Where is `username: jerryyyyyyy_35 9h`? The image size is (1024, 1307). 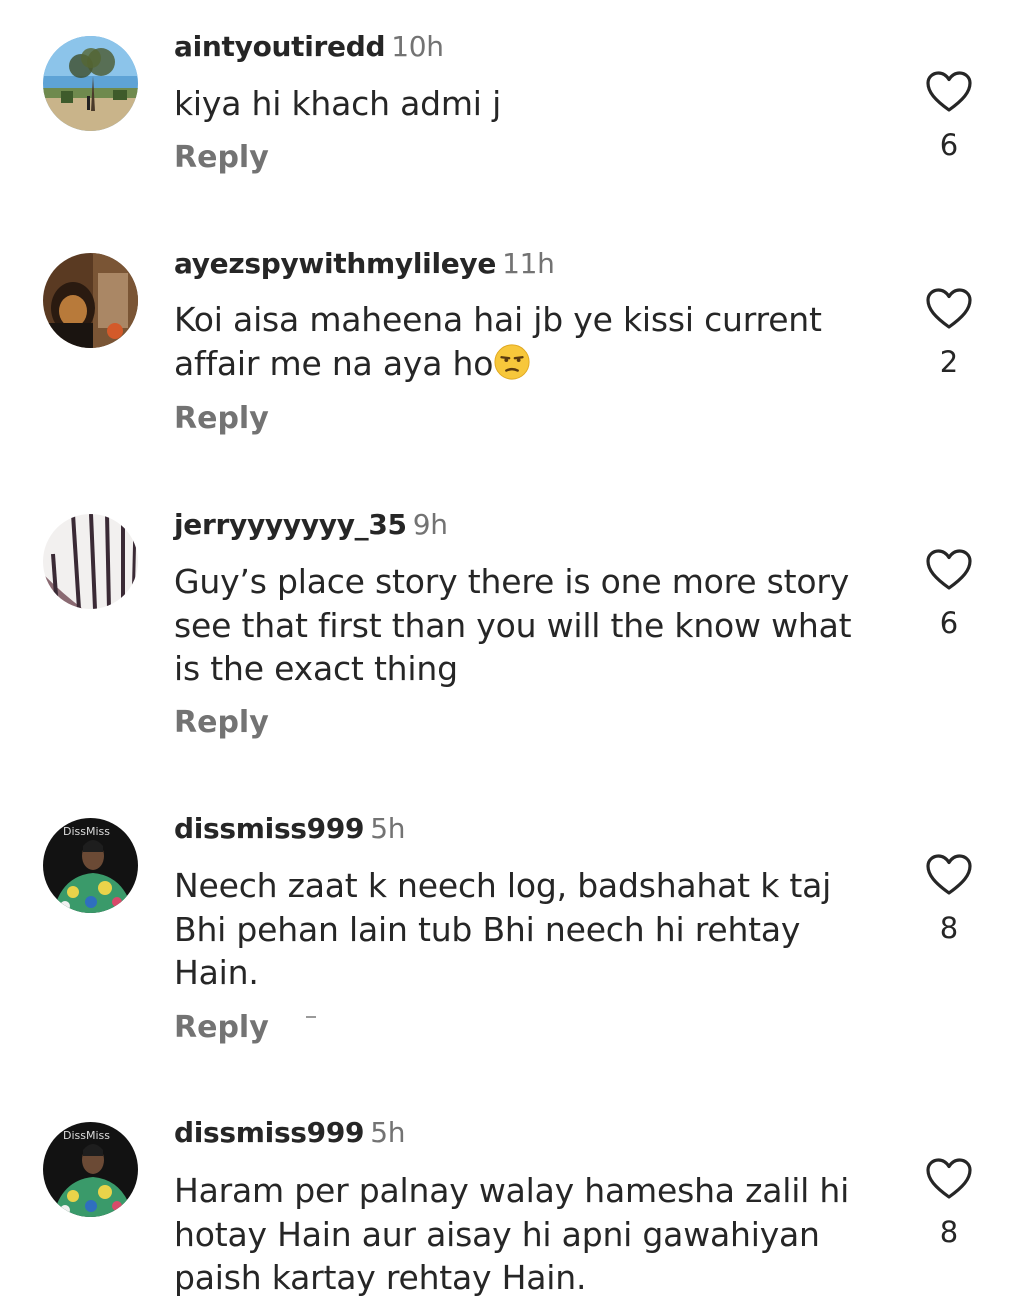
username: jerryyyyyyy_35 9h is located at coordinates (311, 525).